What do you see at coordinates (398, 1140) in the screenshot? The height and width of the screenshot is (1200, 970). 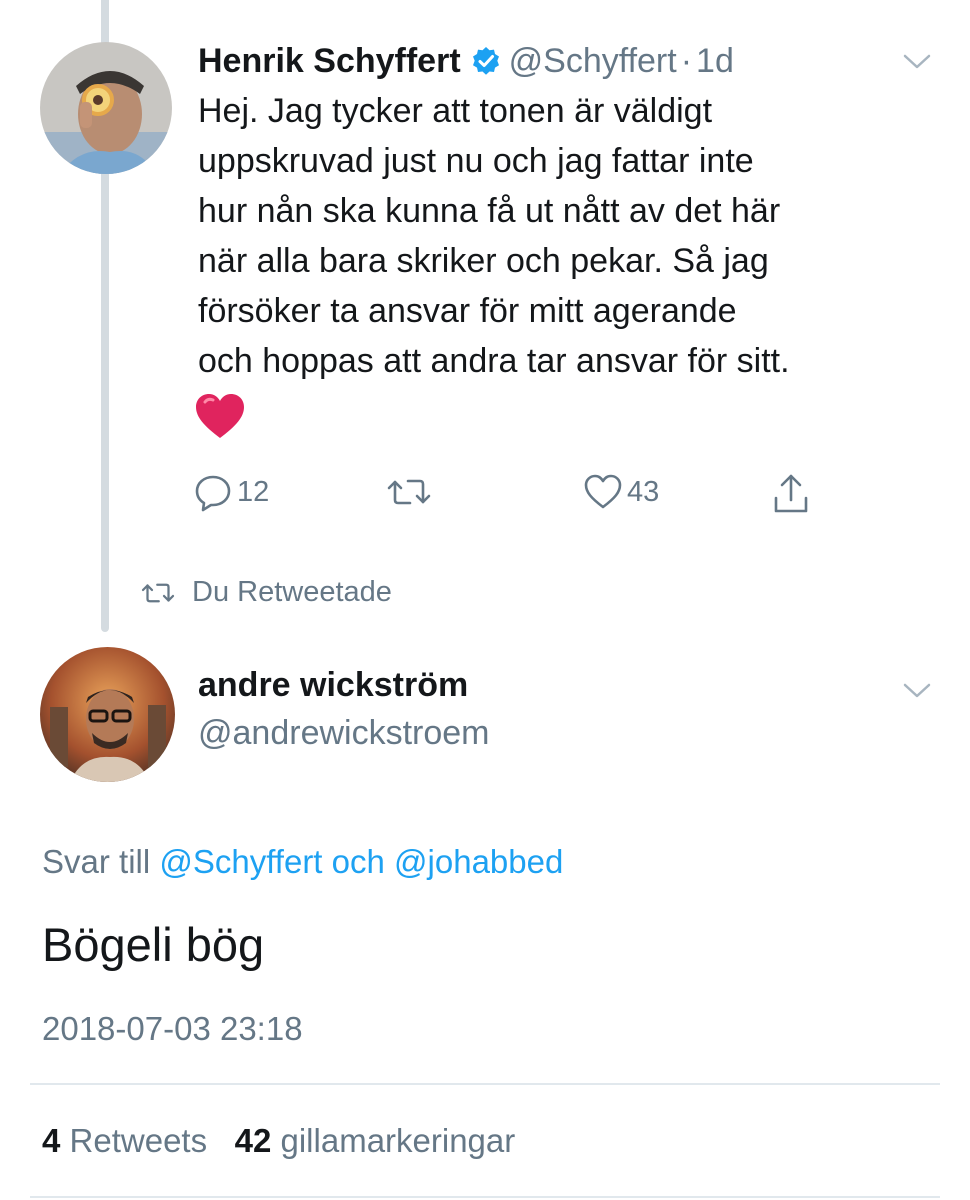 I see `like-label: gillamarkeringar` at bounding box center [398, 1140].